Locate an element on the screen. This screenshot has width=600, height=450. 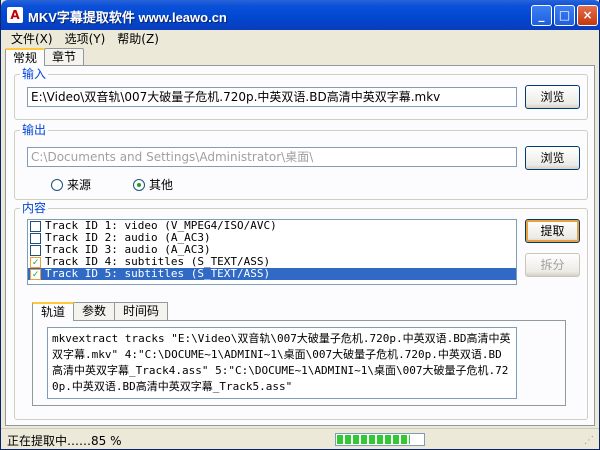
window-title: MKV字幕提取软件 www.leawo.cn is located at coordinates (127, 17).